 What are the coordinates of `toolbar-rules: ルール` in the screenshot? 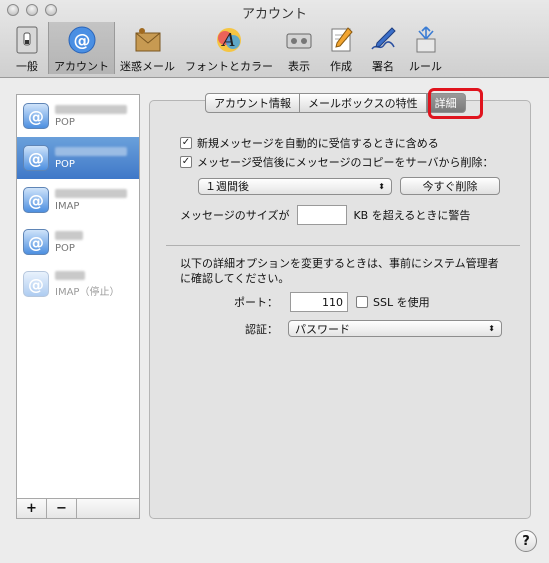 It's located at (425, 48).